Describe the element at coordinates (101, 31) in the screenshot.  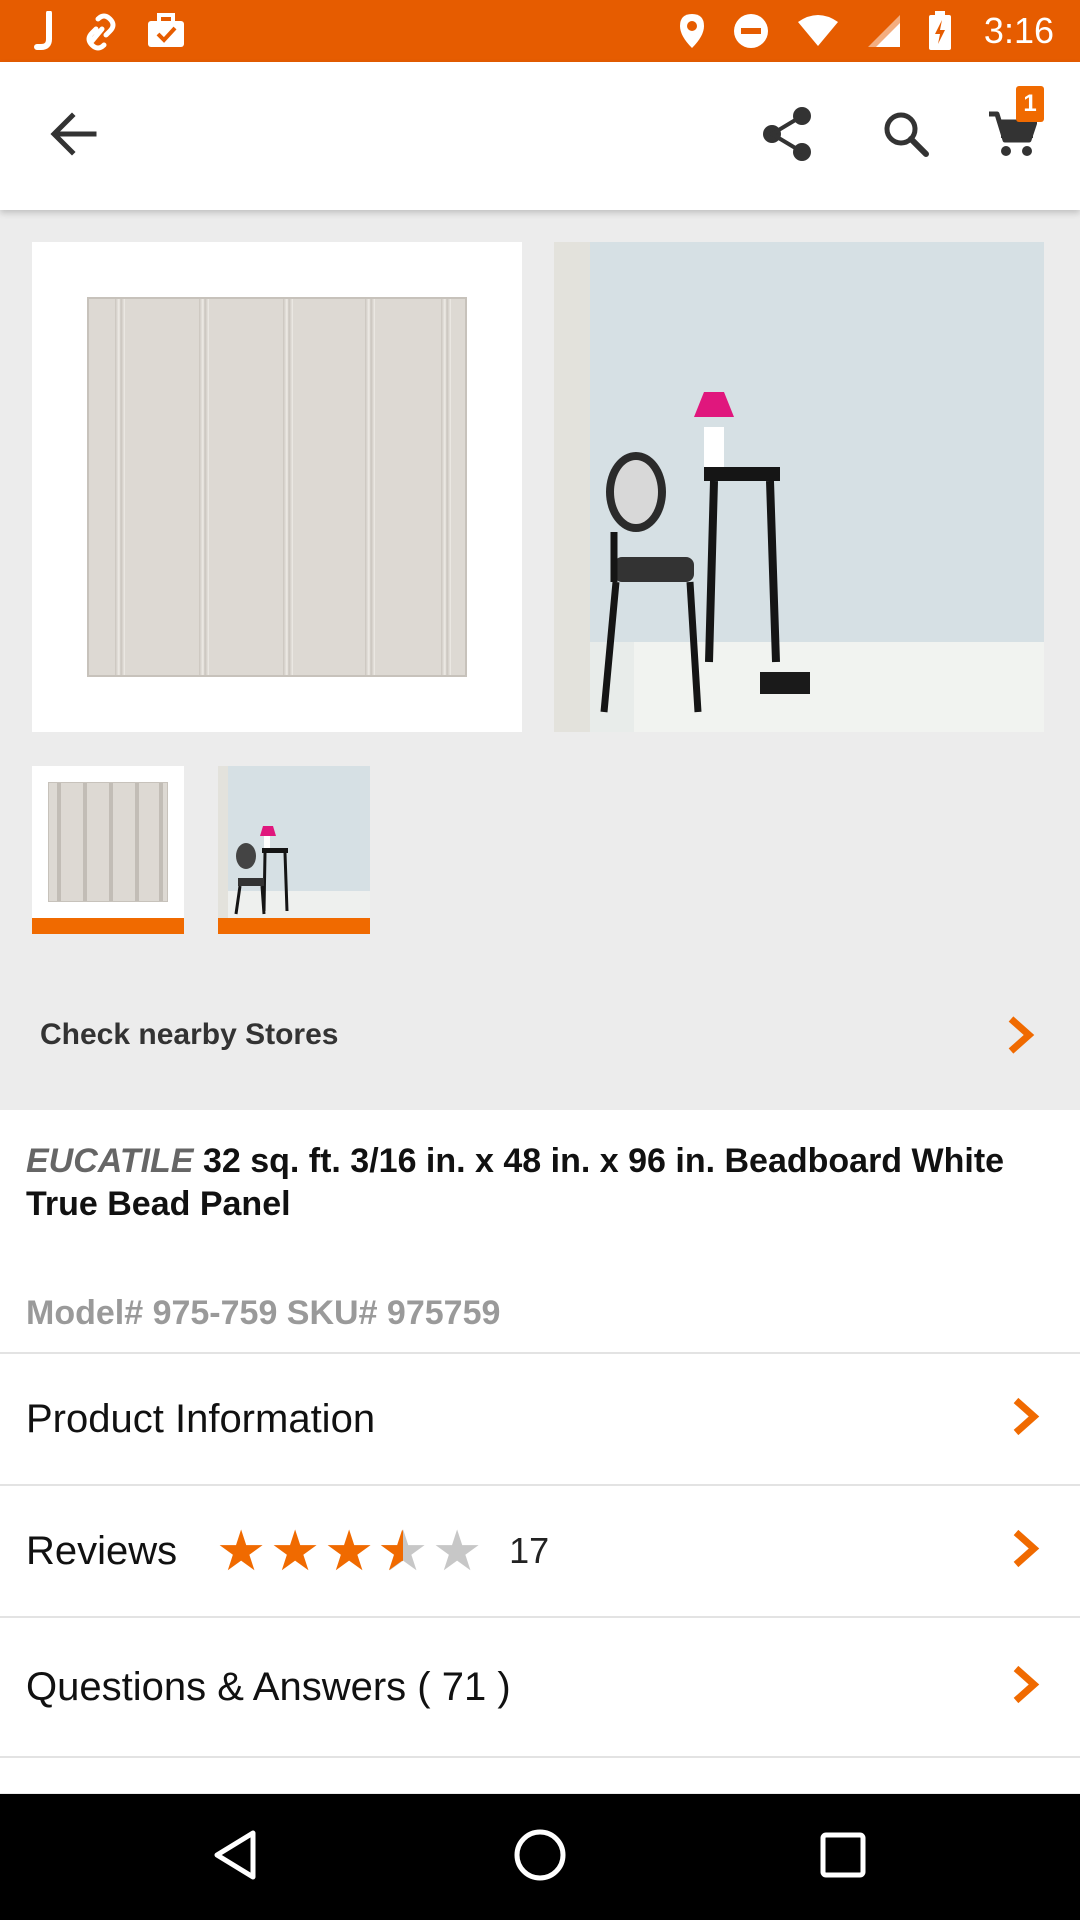
I see `link-icon` at that location.